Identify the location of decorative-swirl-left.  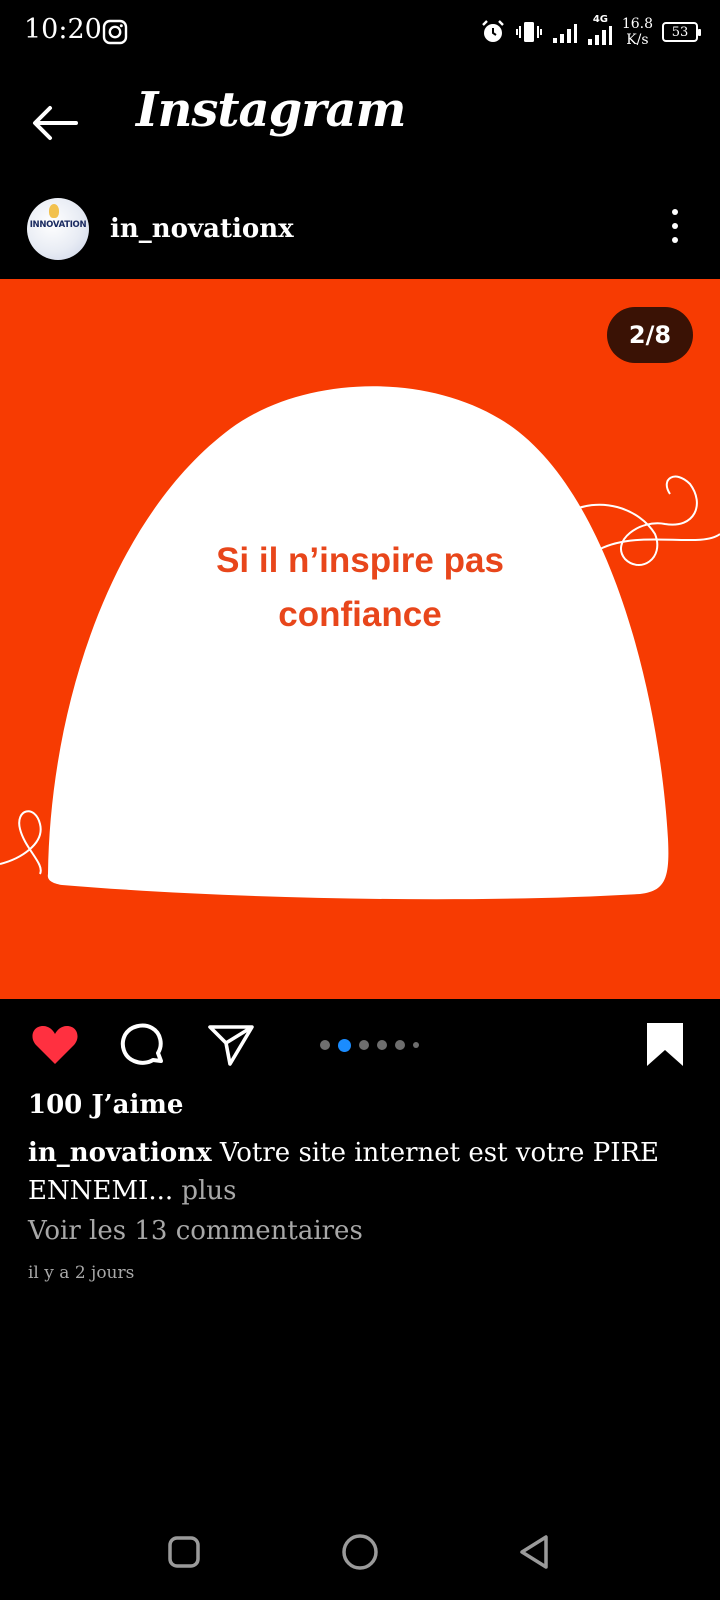
(21, 842).